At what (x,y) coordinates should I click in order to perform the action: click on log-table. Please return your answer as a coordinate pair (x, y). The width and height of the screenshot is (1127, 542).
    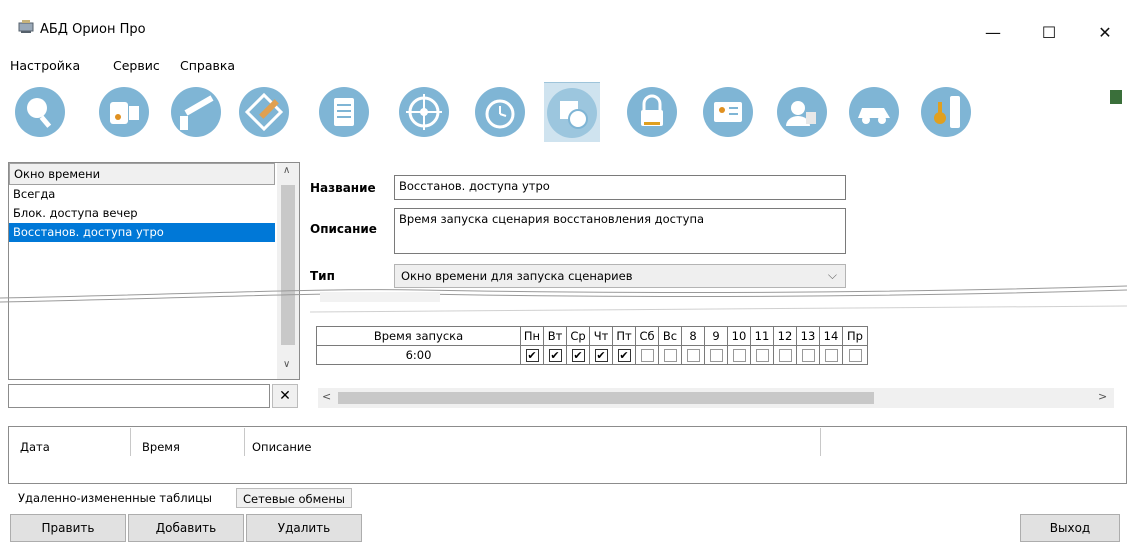
    Looking at the image, I should click on (567, 455).